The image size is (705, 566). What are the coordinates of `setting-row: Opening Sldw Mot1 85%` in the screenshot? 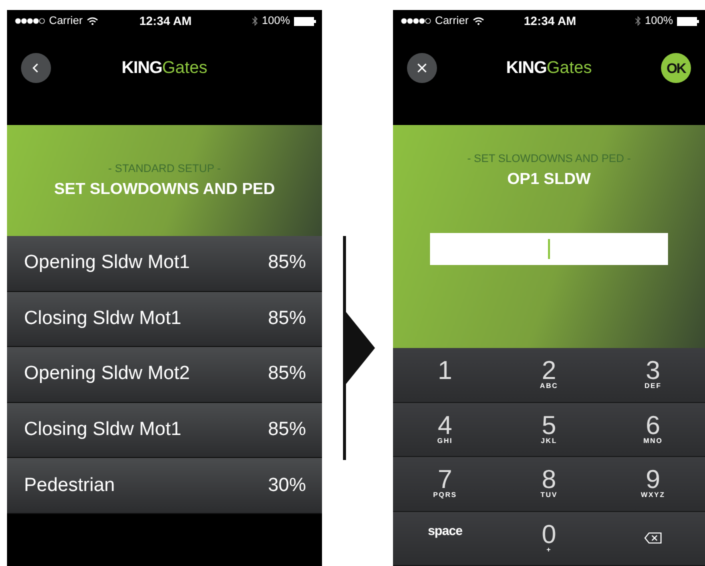 It's located at (164, 264).